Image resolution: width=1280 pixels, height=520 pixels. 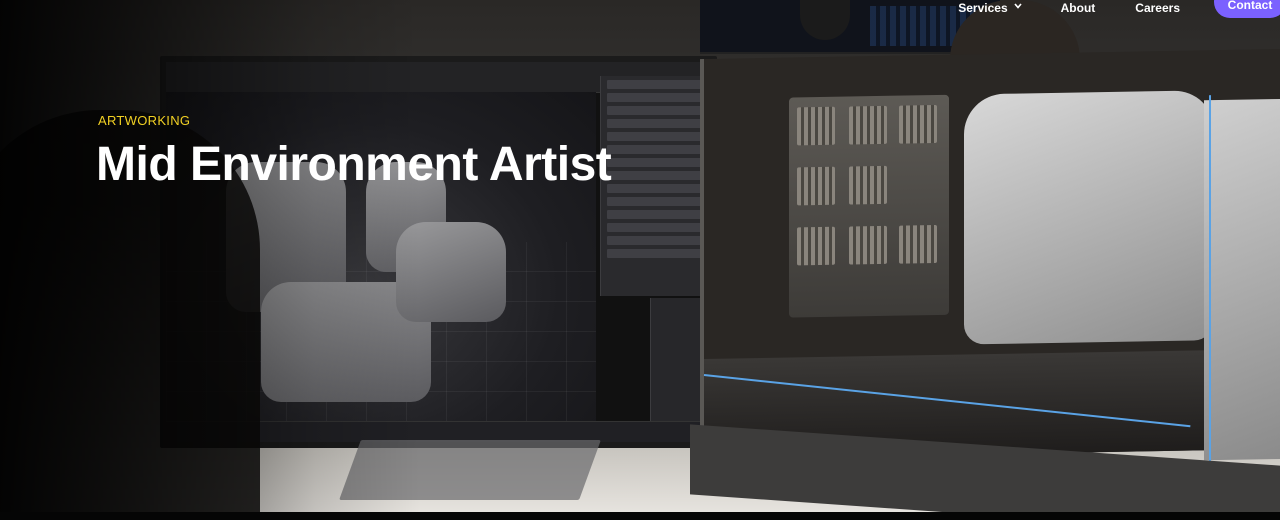 What do you see at coordinates (144, 120) in the screenshot?
I see `hero-eyebrow: ARTWORKING` at bounding box center [144, 120].